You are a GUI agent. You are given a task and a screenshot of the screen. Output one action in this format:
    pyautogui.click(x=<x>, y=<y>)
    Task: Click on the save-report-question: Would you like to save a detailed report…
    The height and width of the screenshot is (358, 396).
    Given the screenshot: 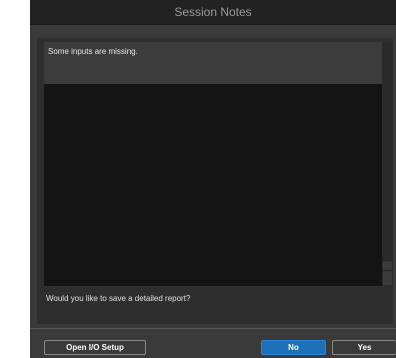 What is the action you would take?
    pyautogui.click(x=118, y=298)
    